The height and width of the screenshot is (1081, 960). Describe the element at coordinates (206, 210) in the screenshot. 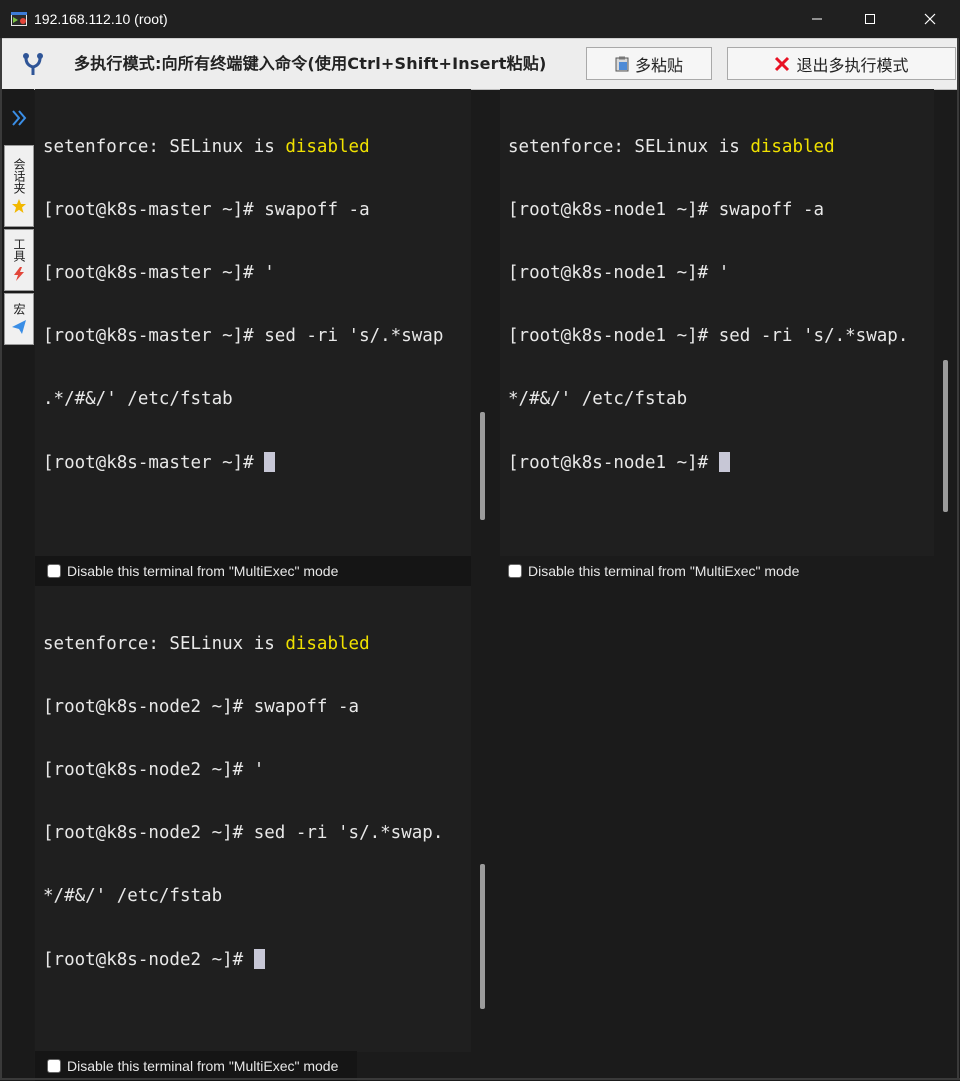

I see `terminal-line: [root@k8s-master ~]# swapoff -a` at that location.